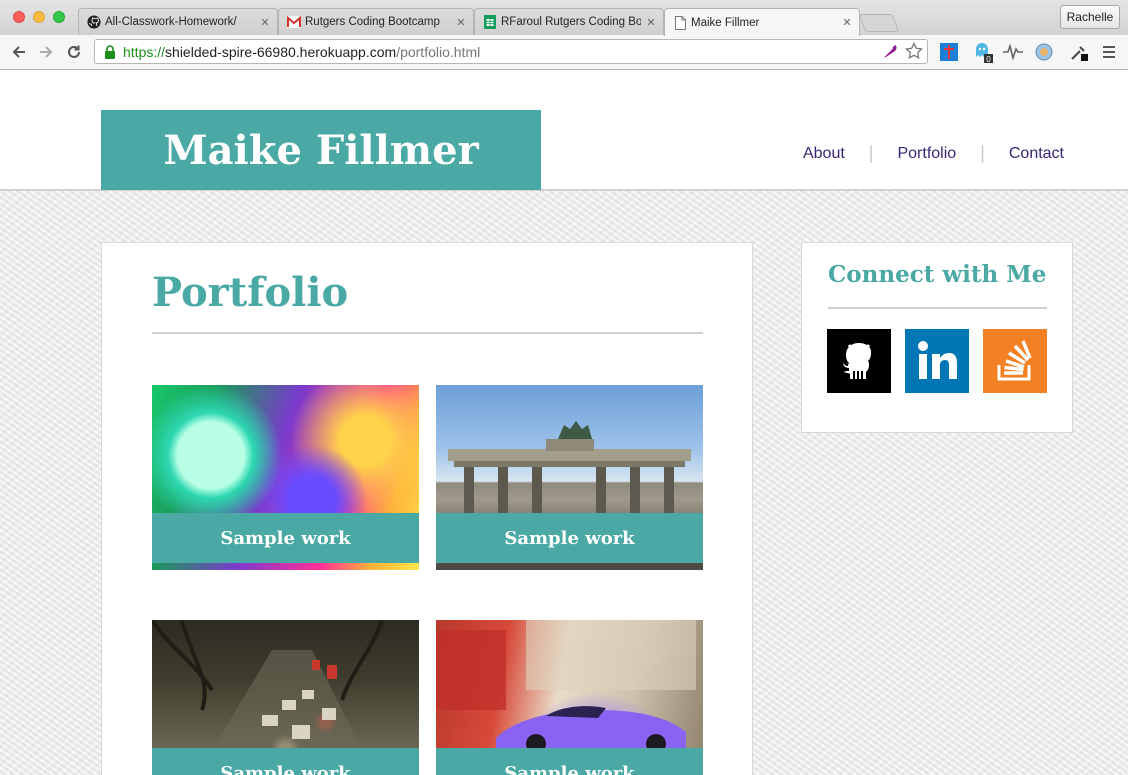 Image resolution: width=1128 pixels, height=775 pixels. I want to click on linkedin-link, so click(937, 361).